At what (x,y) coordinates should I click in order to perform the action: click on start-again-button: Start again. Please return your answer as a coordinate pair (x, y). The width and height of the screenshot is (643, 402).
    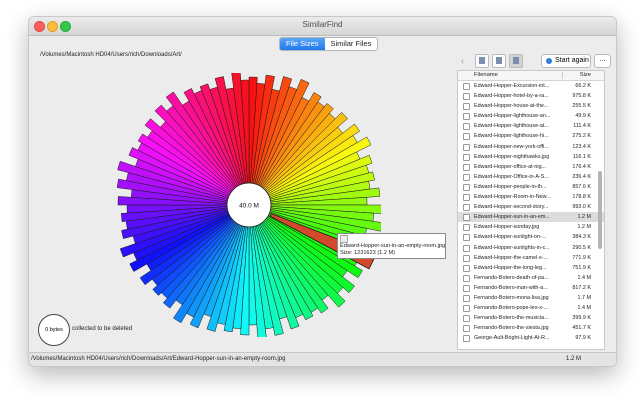
    Looking at the image, I should click on (566, 61).